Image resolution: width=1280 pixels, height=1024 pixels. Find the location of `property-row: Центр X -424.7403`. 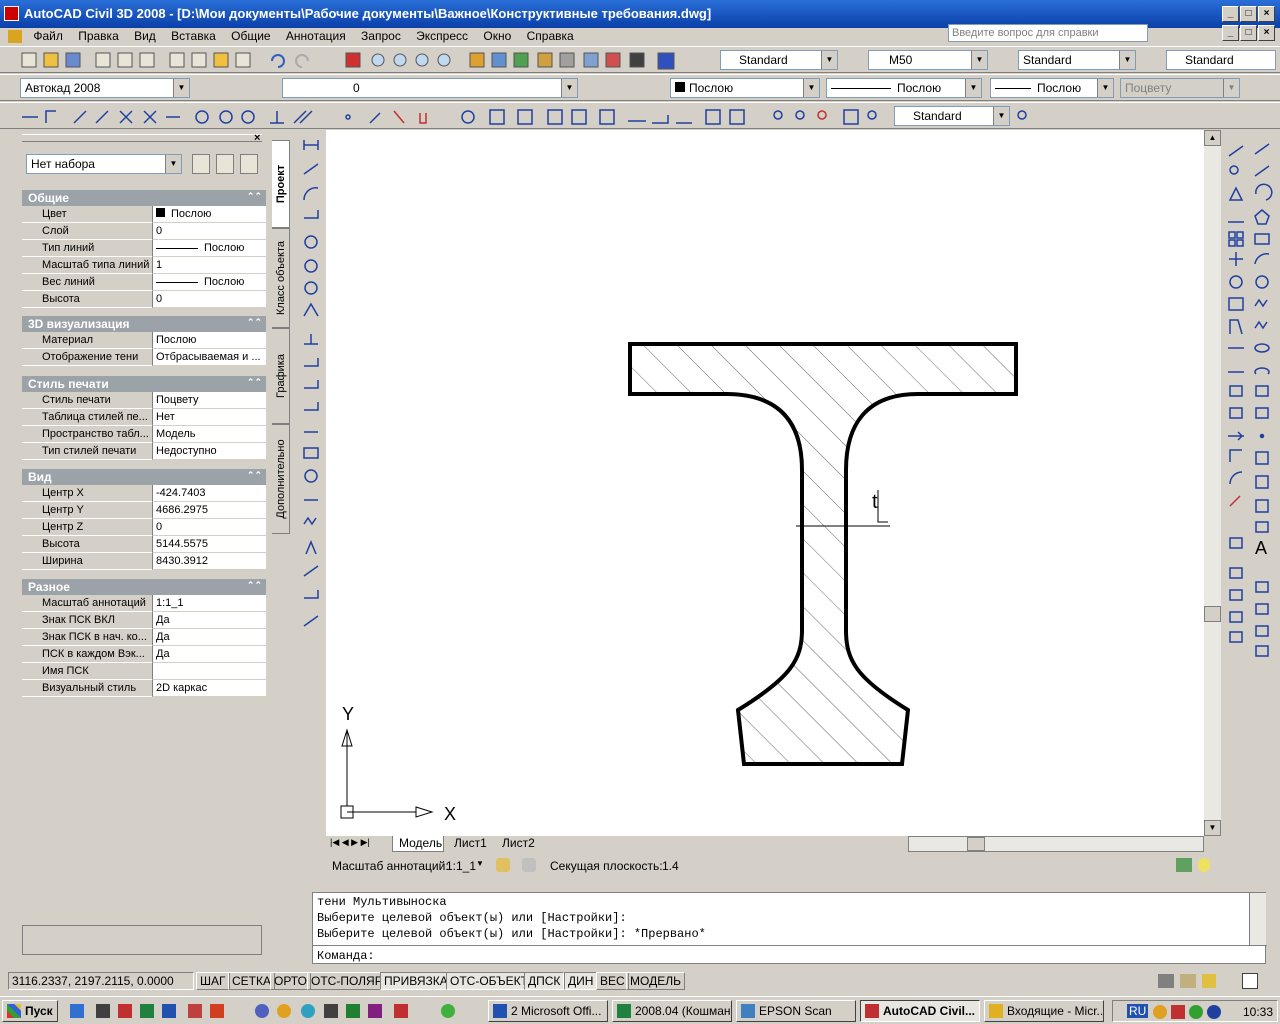

property-row: Центр X -424.7403 is located at coordinates (144, 493).